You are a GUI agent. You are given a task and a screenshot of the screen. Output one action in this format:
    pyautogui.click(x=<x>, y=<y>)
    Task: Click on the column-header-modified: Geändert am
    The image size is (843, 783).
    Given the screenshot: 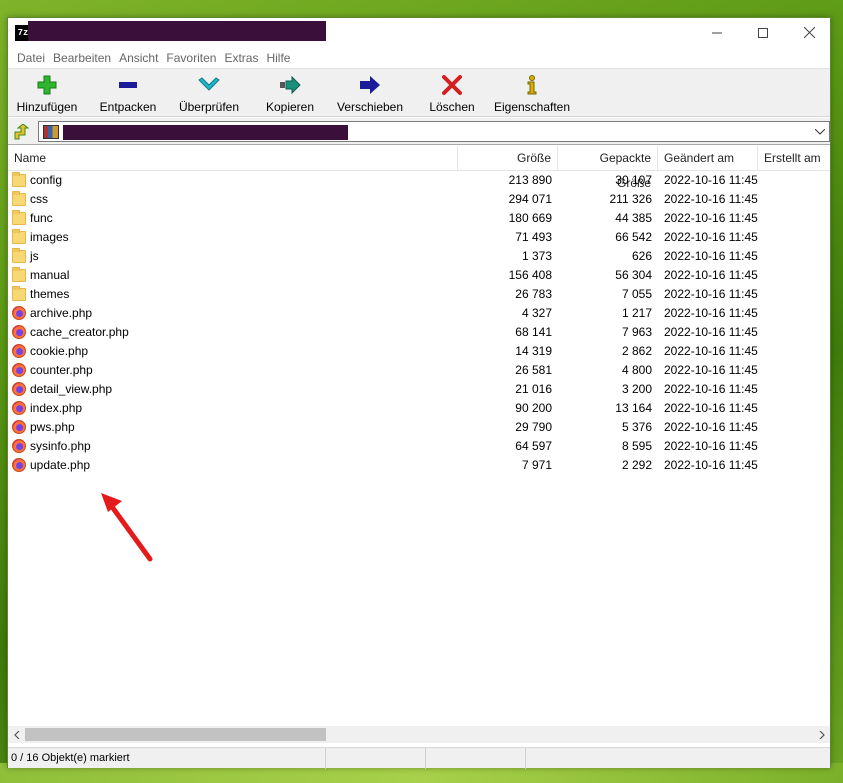 What is the action you would take?
    pyautogui.click(x=708, y=158)
    